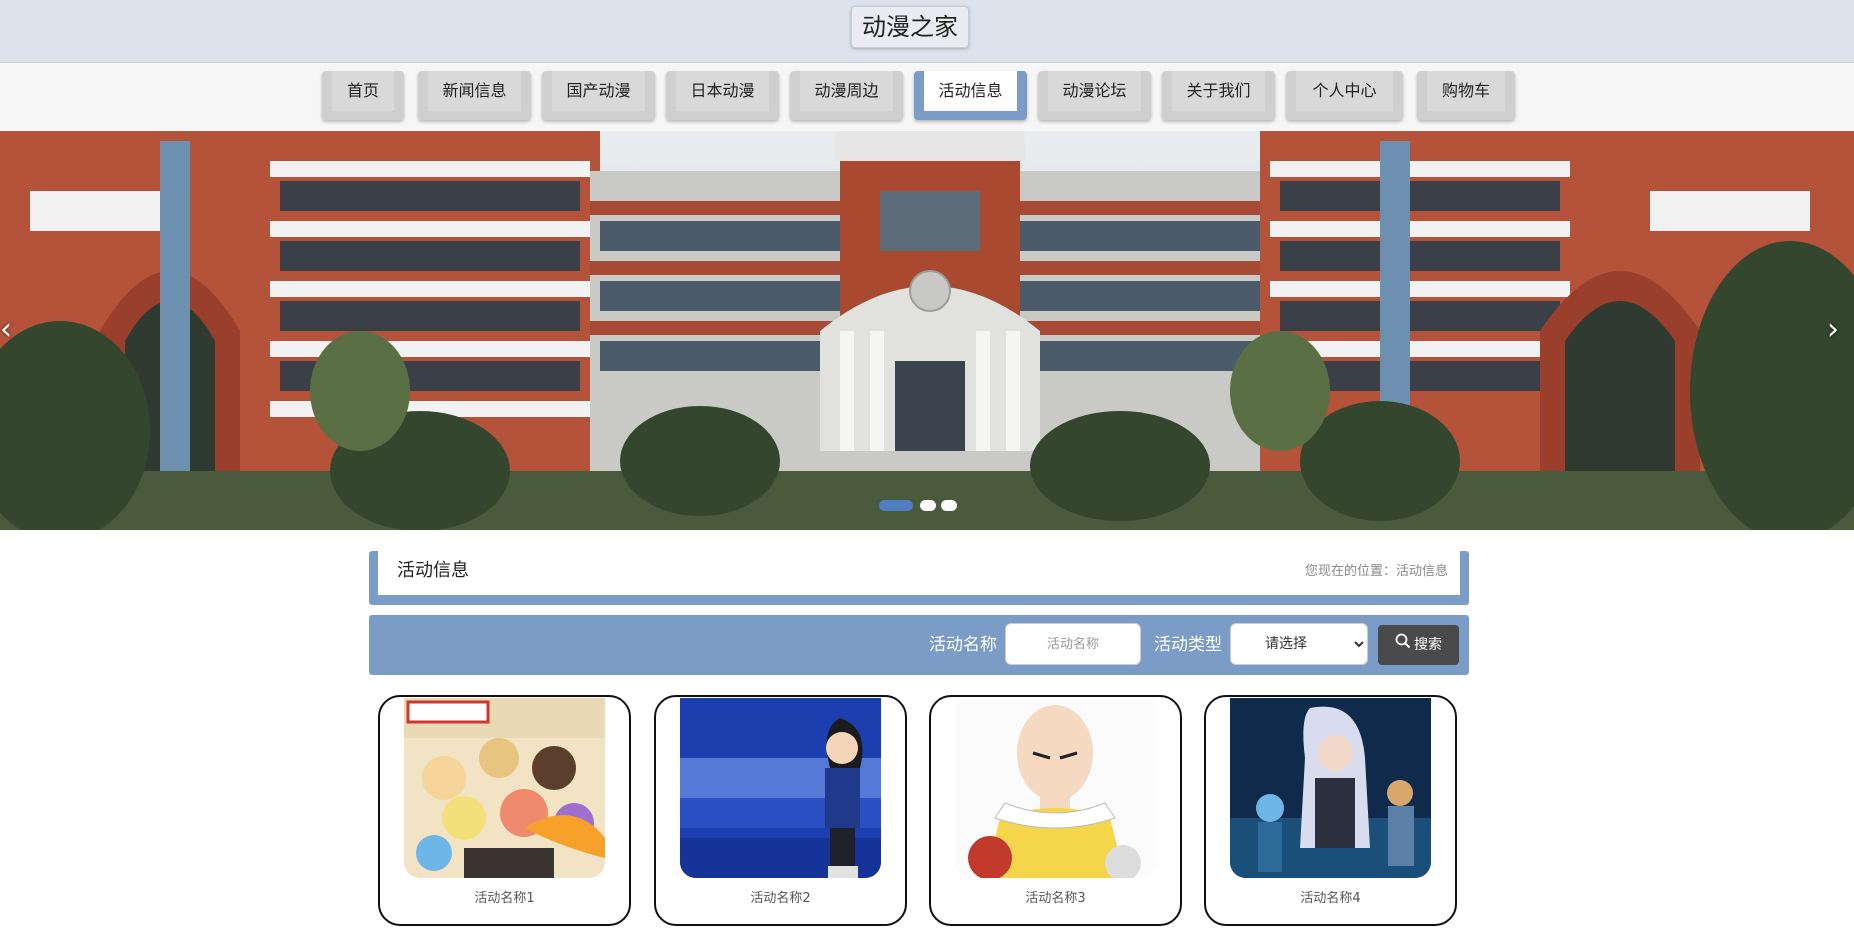 The height and width of the screenshot is (939, 1854). I want to click on nav-item-forum: 动漫论坛, so click(1094, 95).